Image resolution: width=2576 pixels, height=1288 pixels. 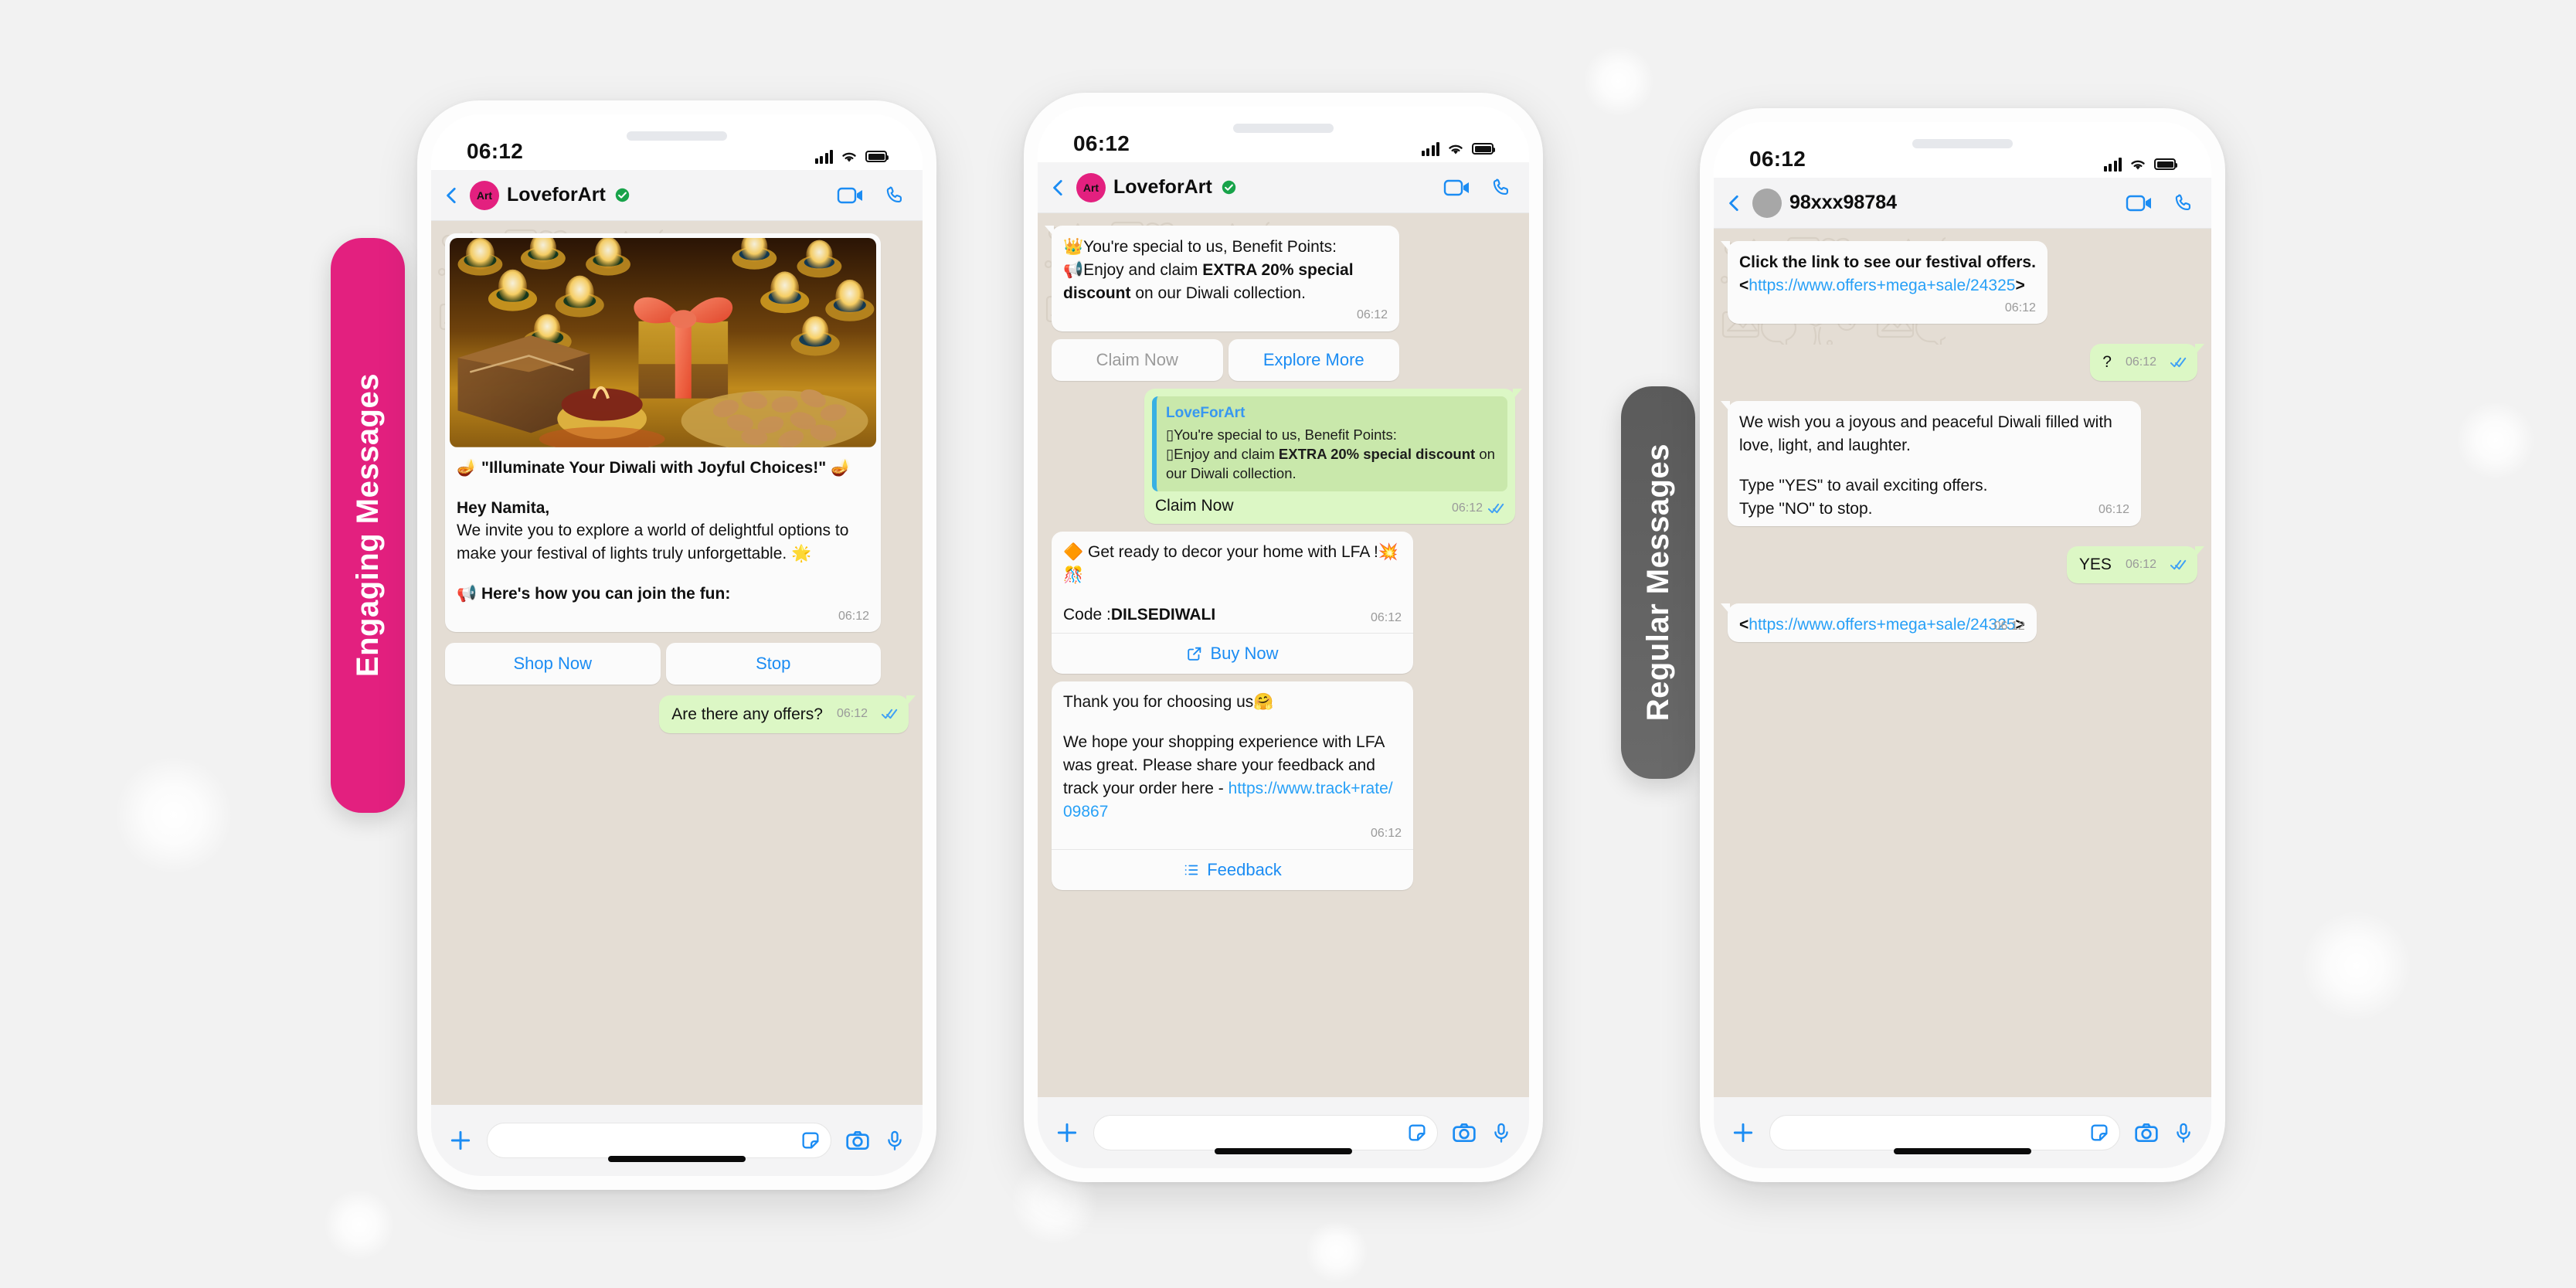 What do you see at coordinates (1657, 582) in the screenshot?
I see `regular-messages-label: Regular Messages` at bounding box center [1657, 582].